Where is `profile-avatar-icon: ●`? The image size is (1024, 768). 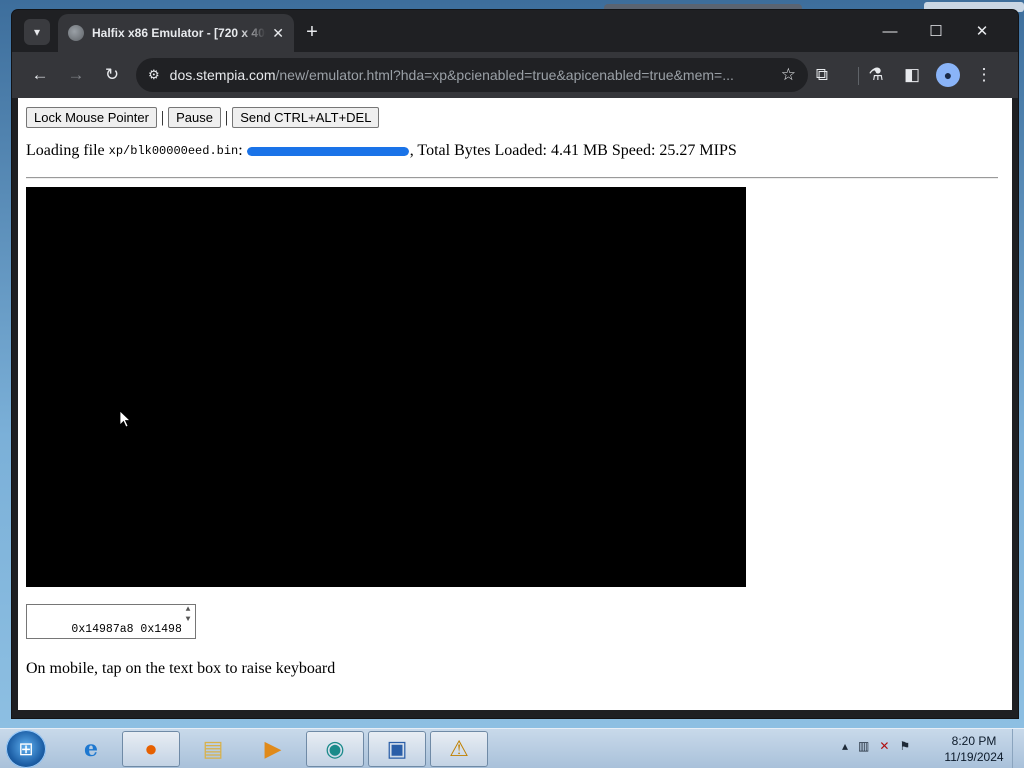
profile-avatar-icon: ● is located at coordinates (948, 75).